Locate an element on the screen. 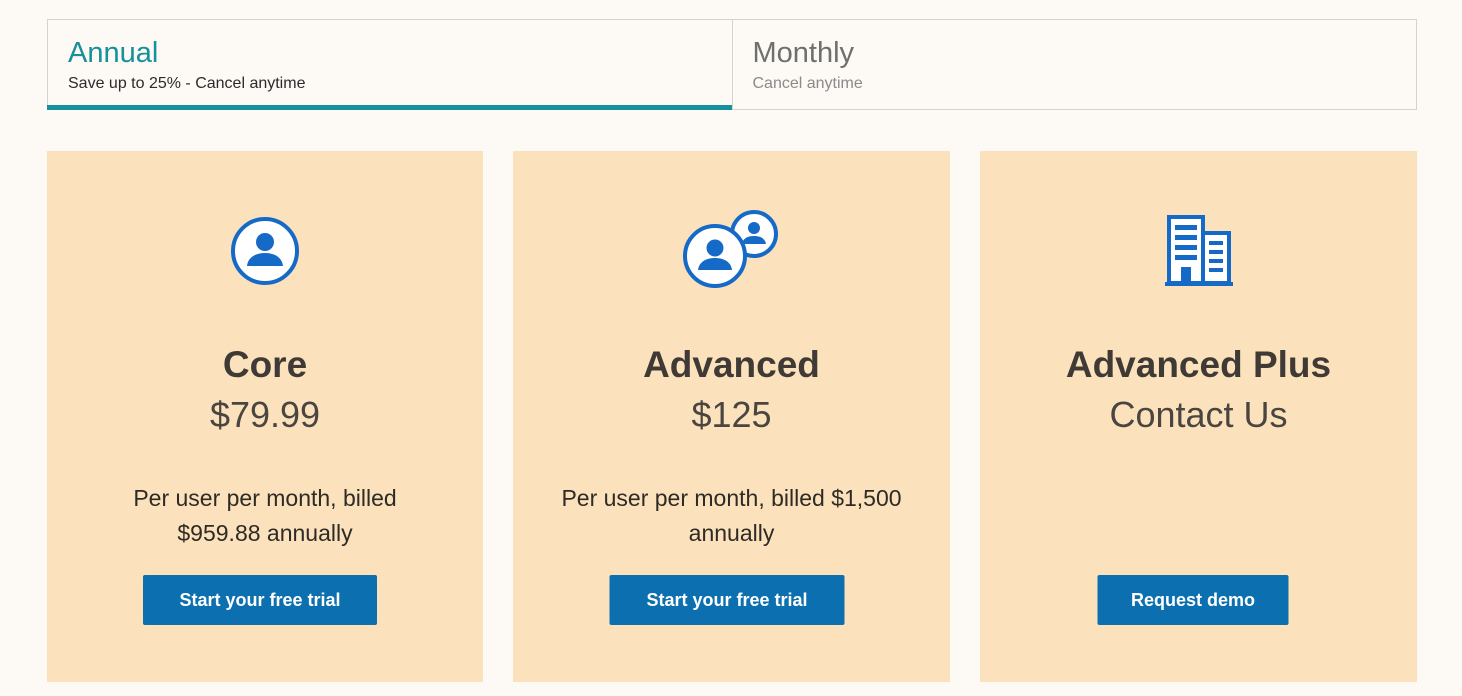  building-icon is located at coordinates (1198, 251).